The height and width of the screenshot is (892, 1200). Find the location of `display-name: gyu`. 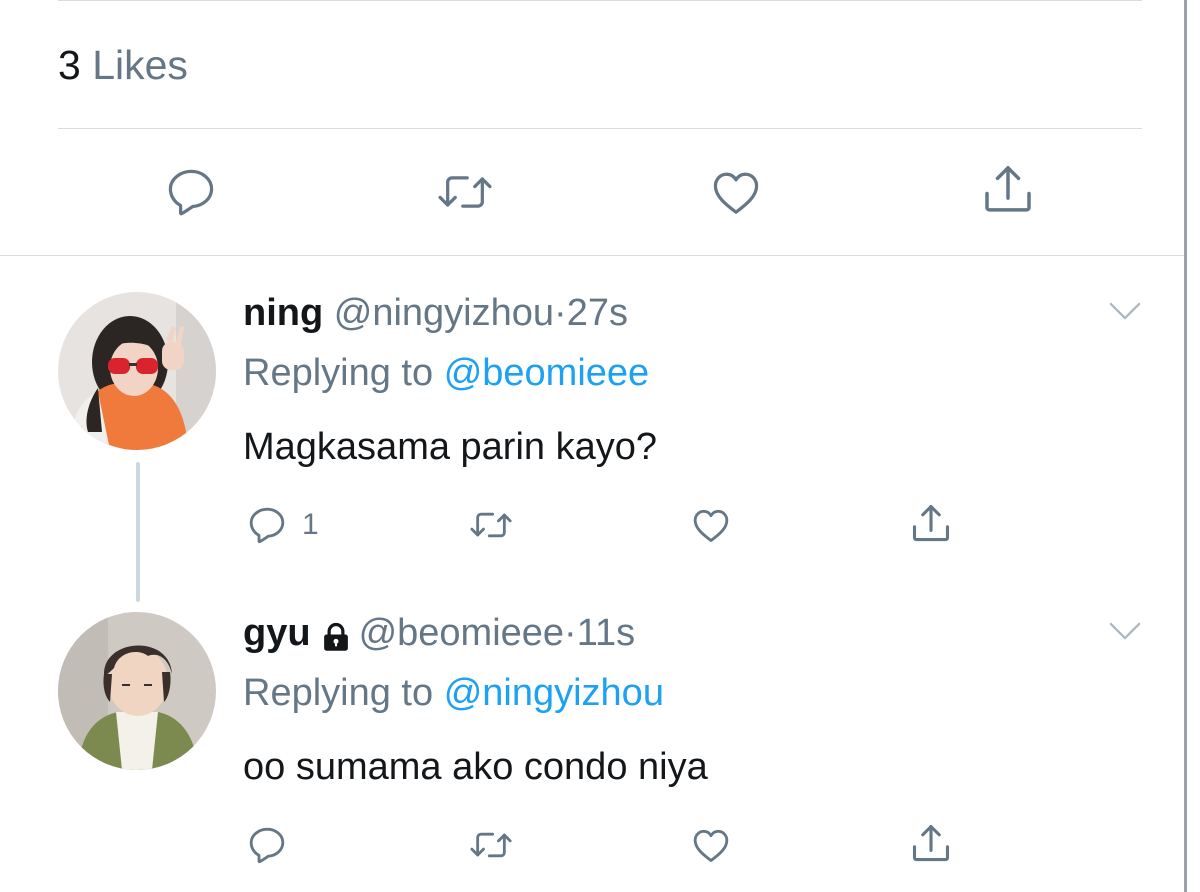

display-name: gyu is located at coordinates (277, 633).